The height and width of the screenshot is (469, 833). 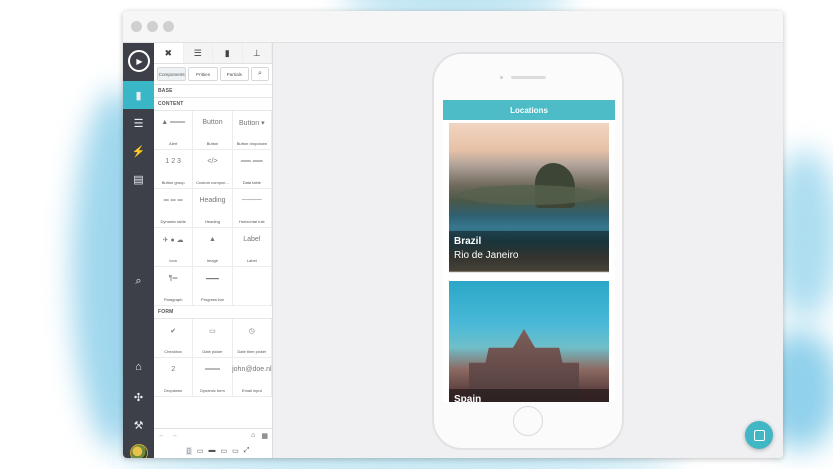 I want to click on section-base: BASE, so click(x=213, y=91).